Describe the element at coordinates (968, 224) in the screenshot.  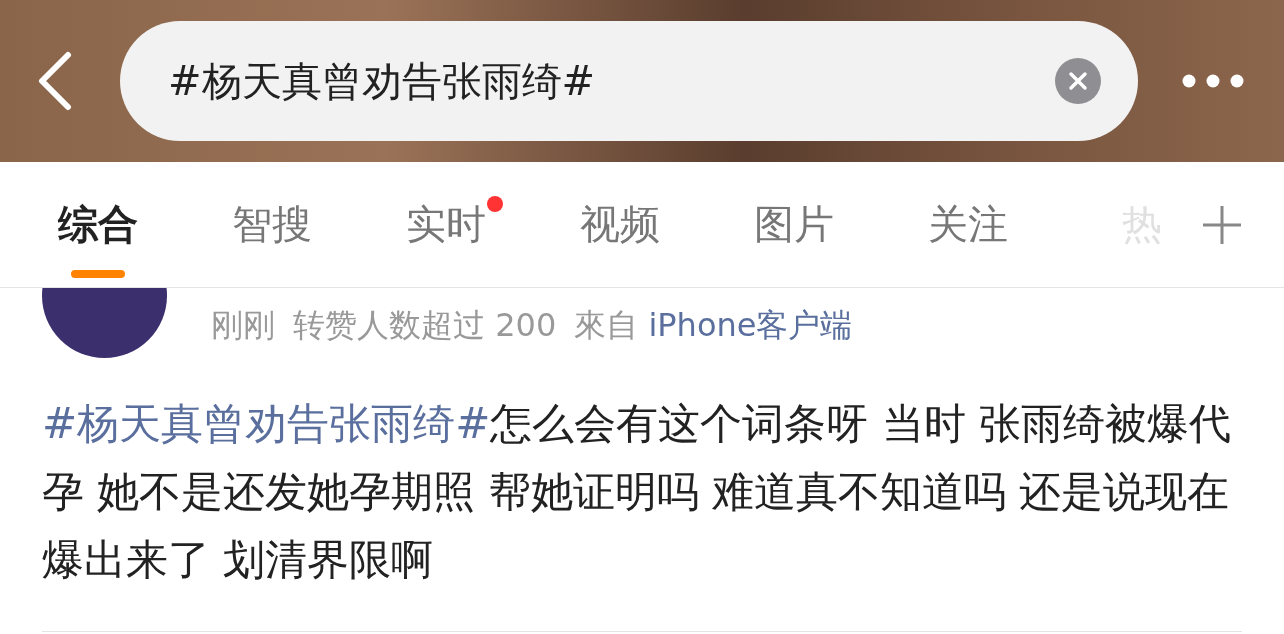
I see `tab: 关注` at that location.